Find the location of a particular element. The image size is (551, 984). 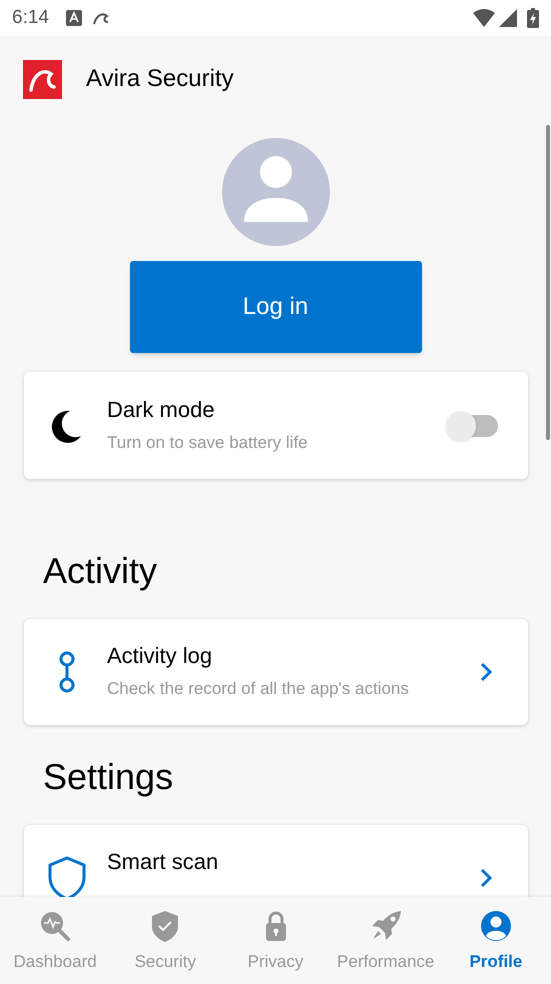

keyboard-icon is located at coordinates (74, 18).